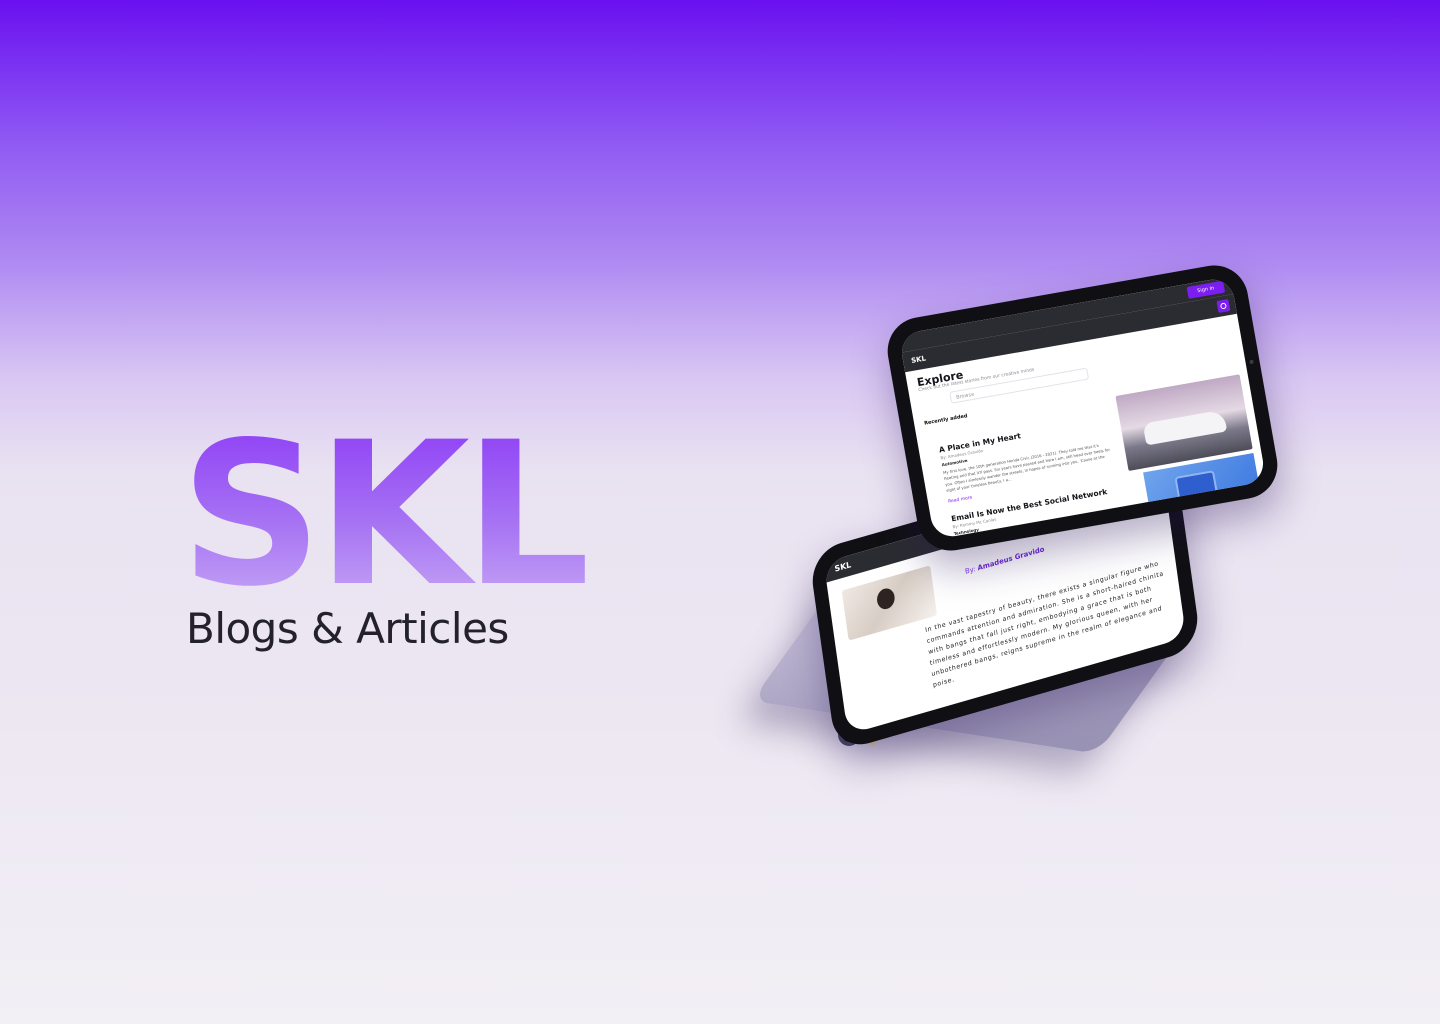 This screenshot has height=1024, width=1440. I want to click on front-camera-dot, so click(1251, 362).